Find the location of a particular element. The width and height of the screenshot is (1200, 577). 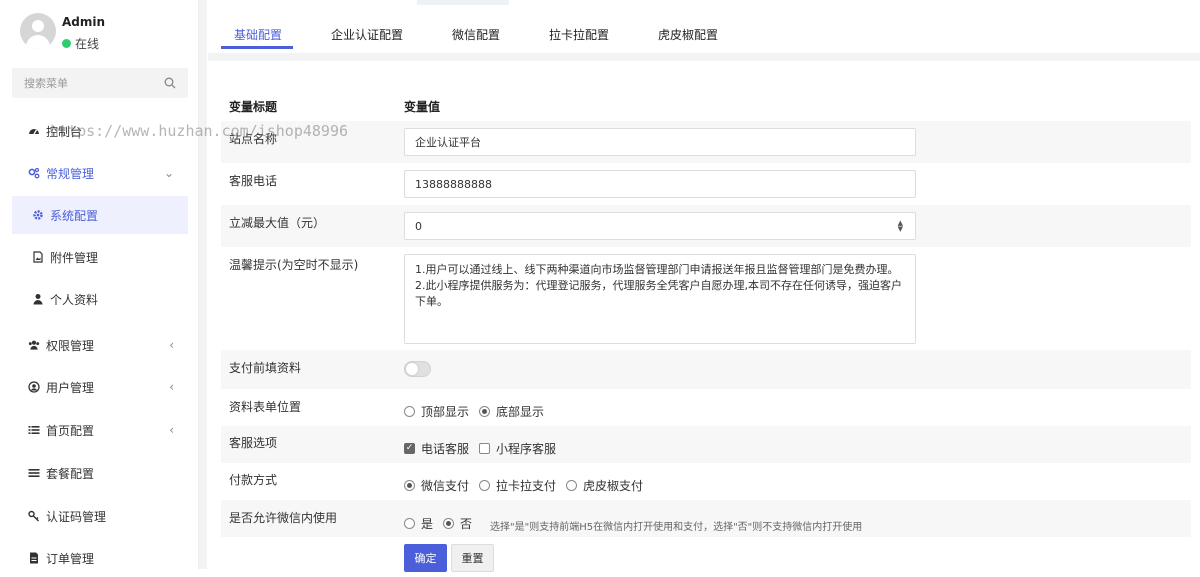

radio-wechat-no: 否 is located at coordinates (457, 523).